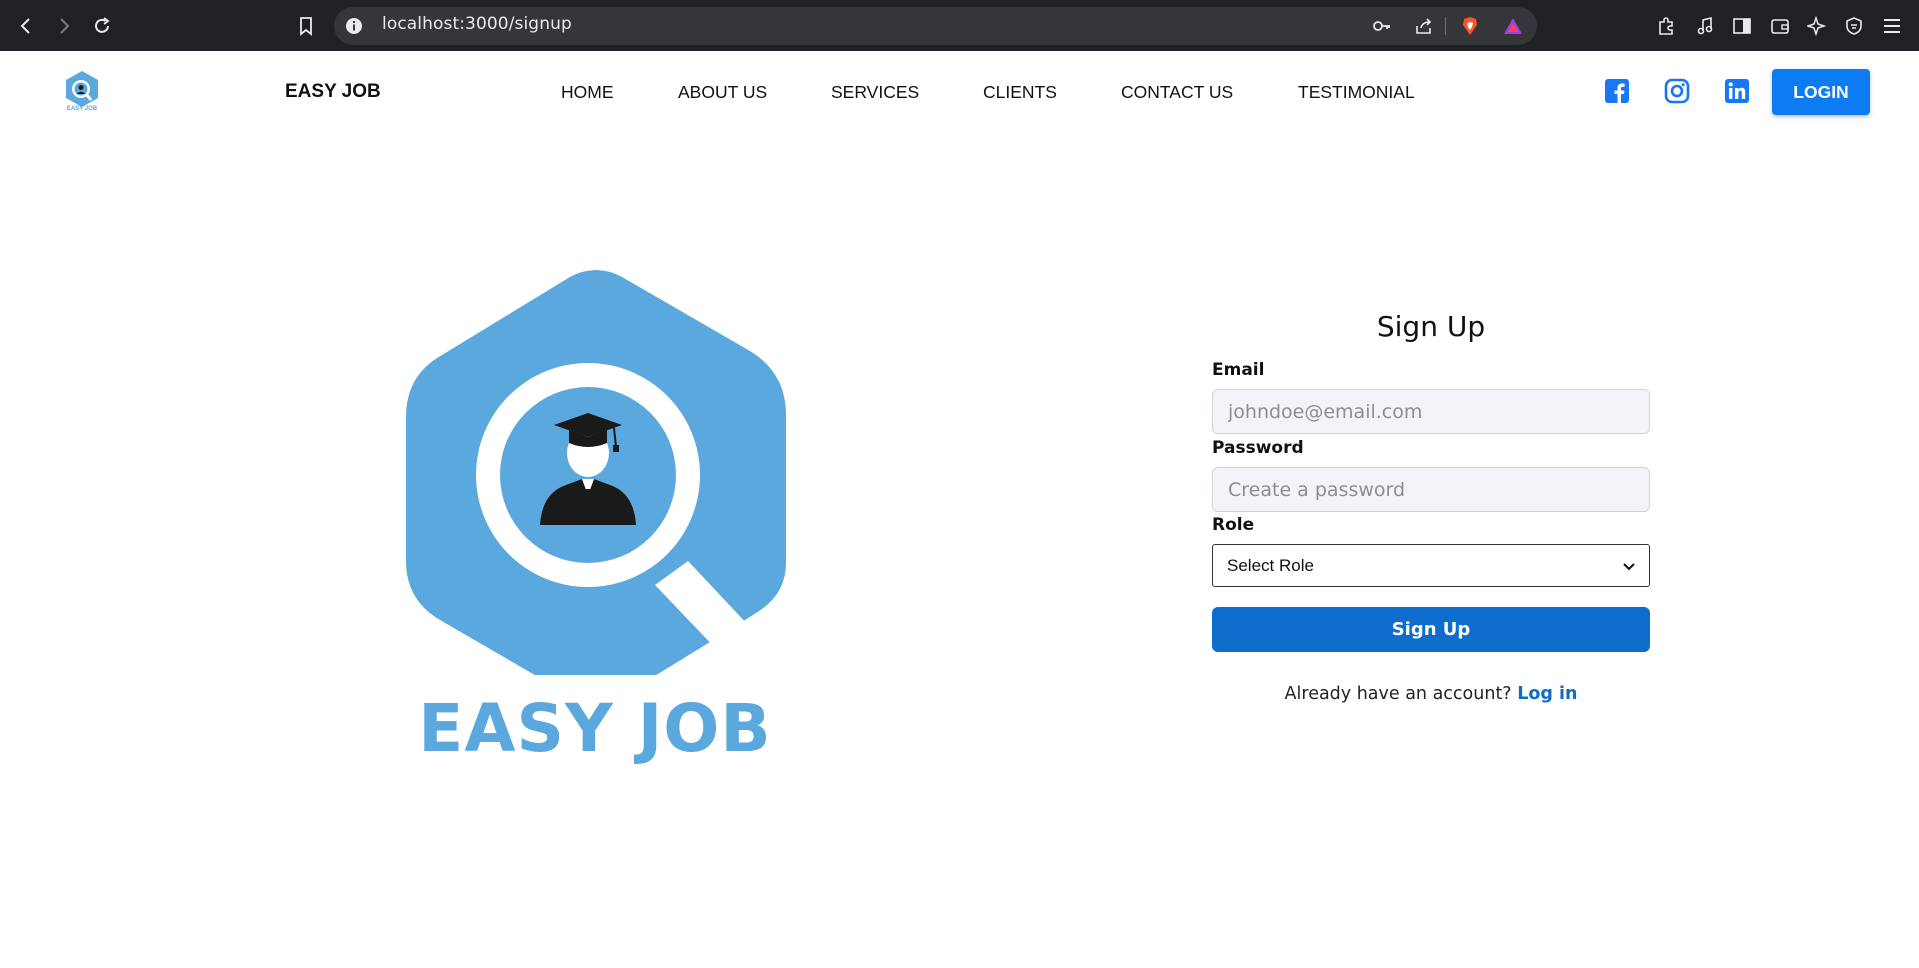  I want to click on brave-shields-icon, so click(1470, 26).